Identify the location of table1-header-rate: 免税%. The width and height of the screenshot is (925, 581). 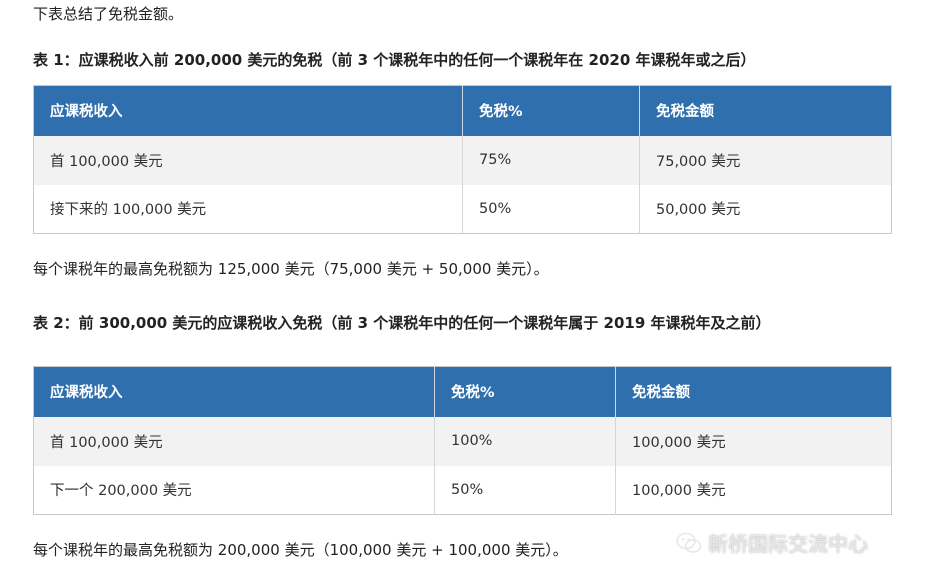
(551, 110).